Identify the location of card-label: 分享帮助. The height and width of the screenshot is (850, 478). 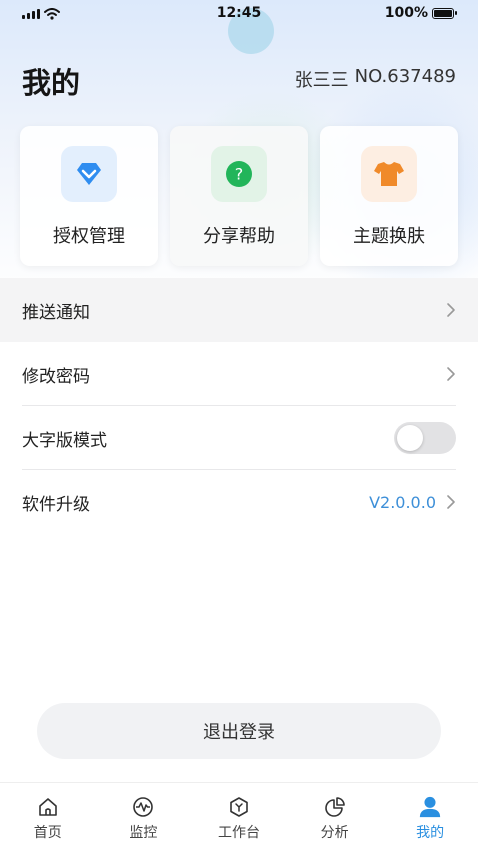
(239, 236).